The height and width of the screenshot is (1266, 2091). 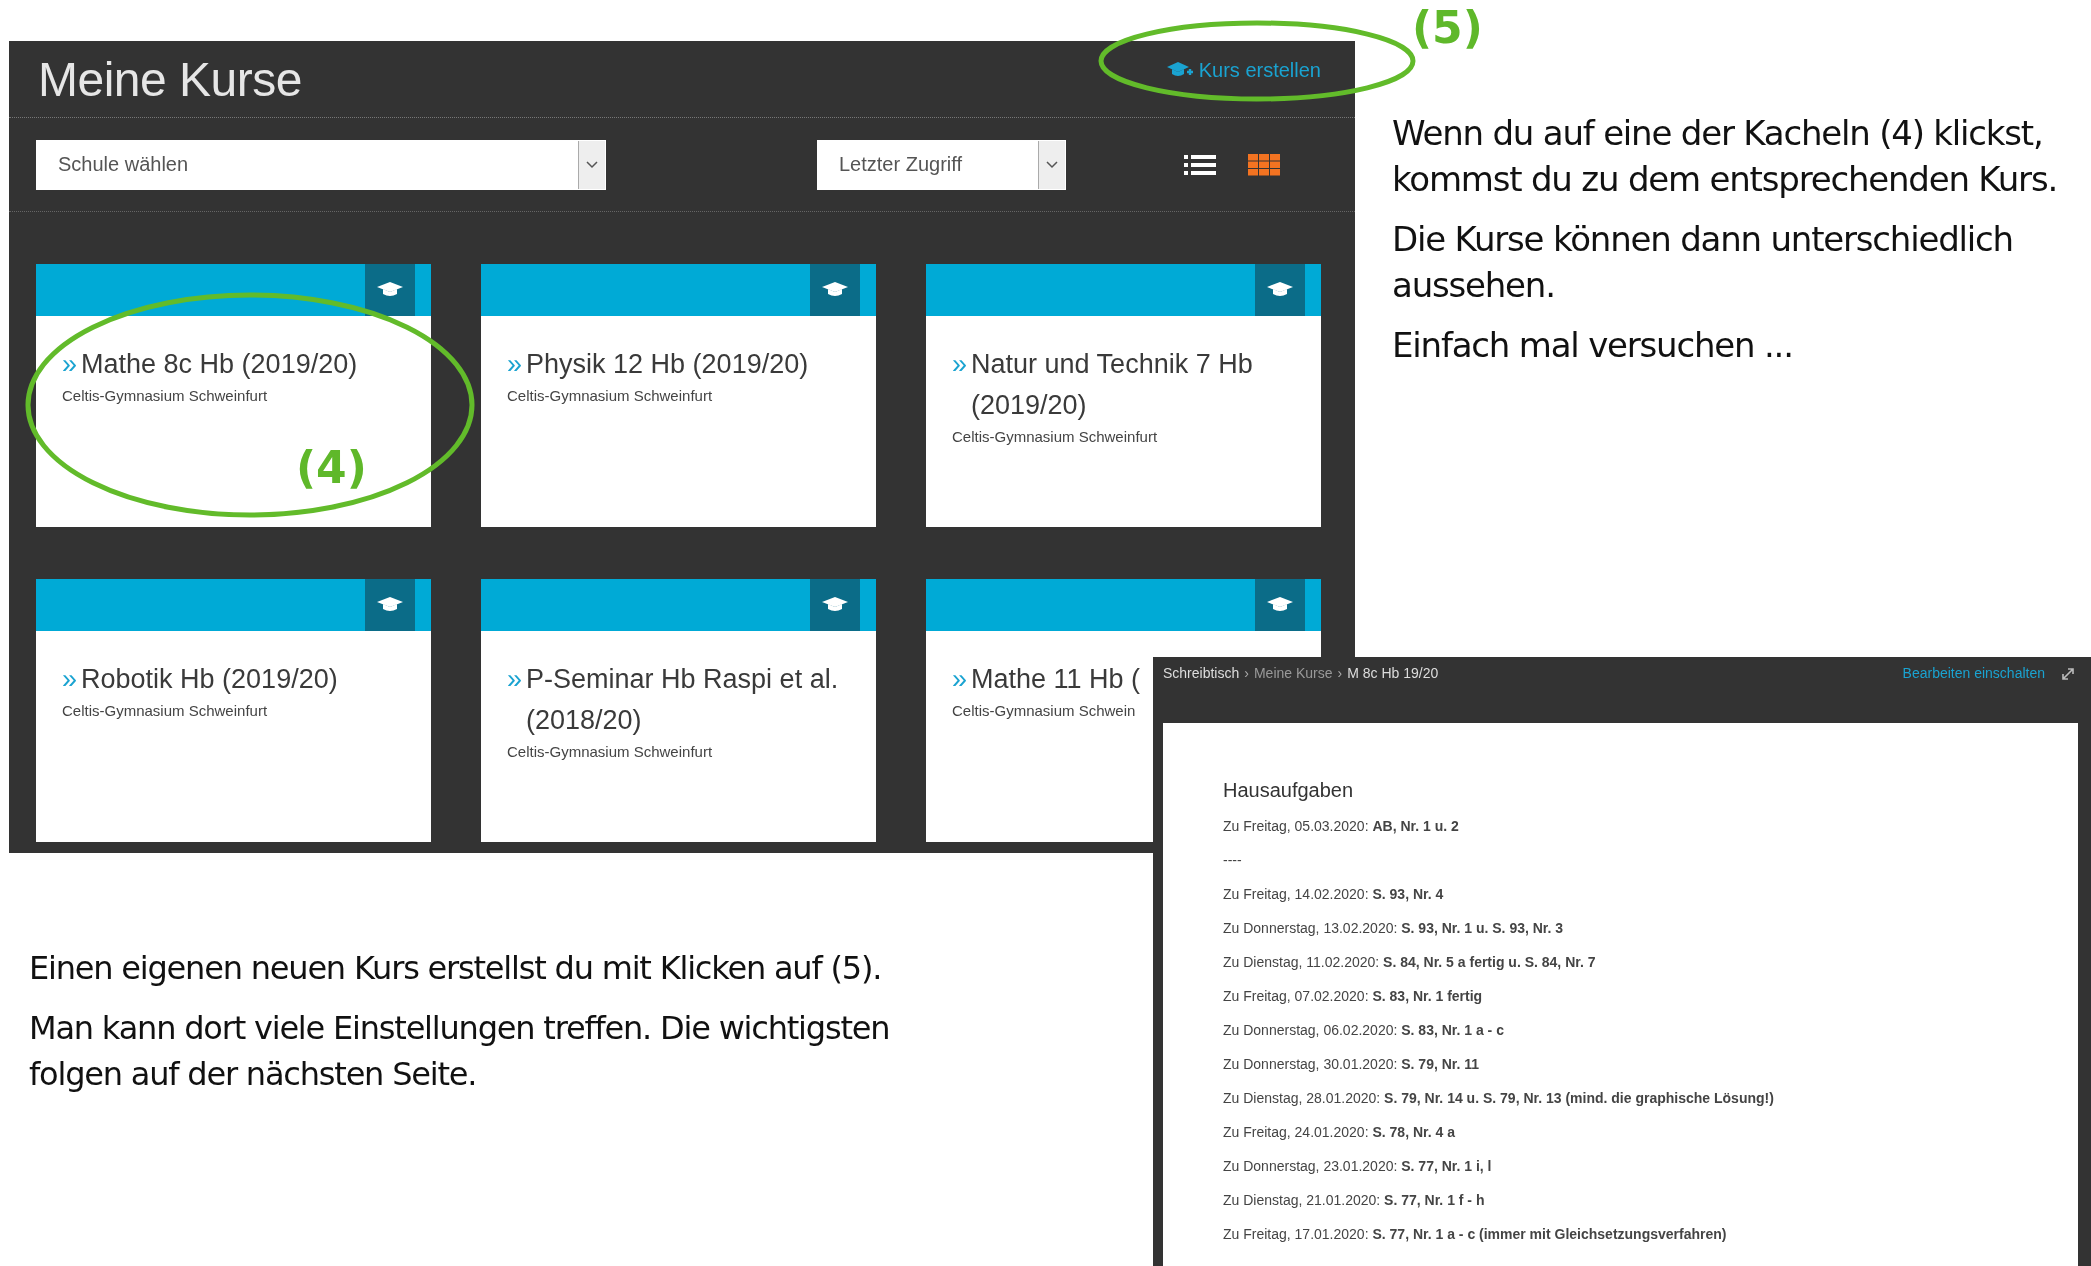 What do you see at coordinates (2068, 674) in the screenshot?
I see `expand-icon` at bounding box center [2068, 674].